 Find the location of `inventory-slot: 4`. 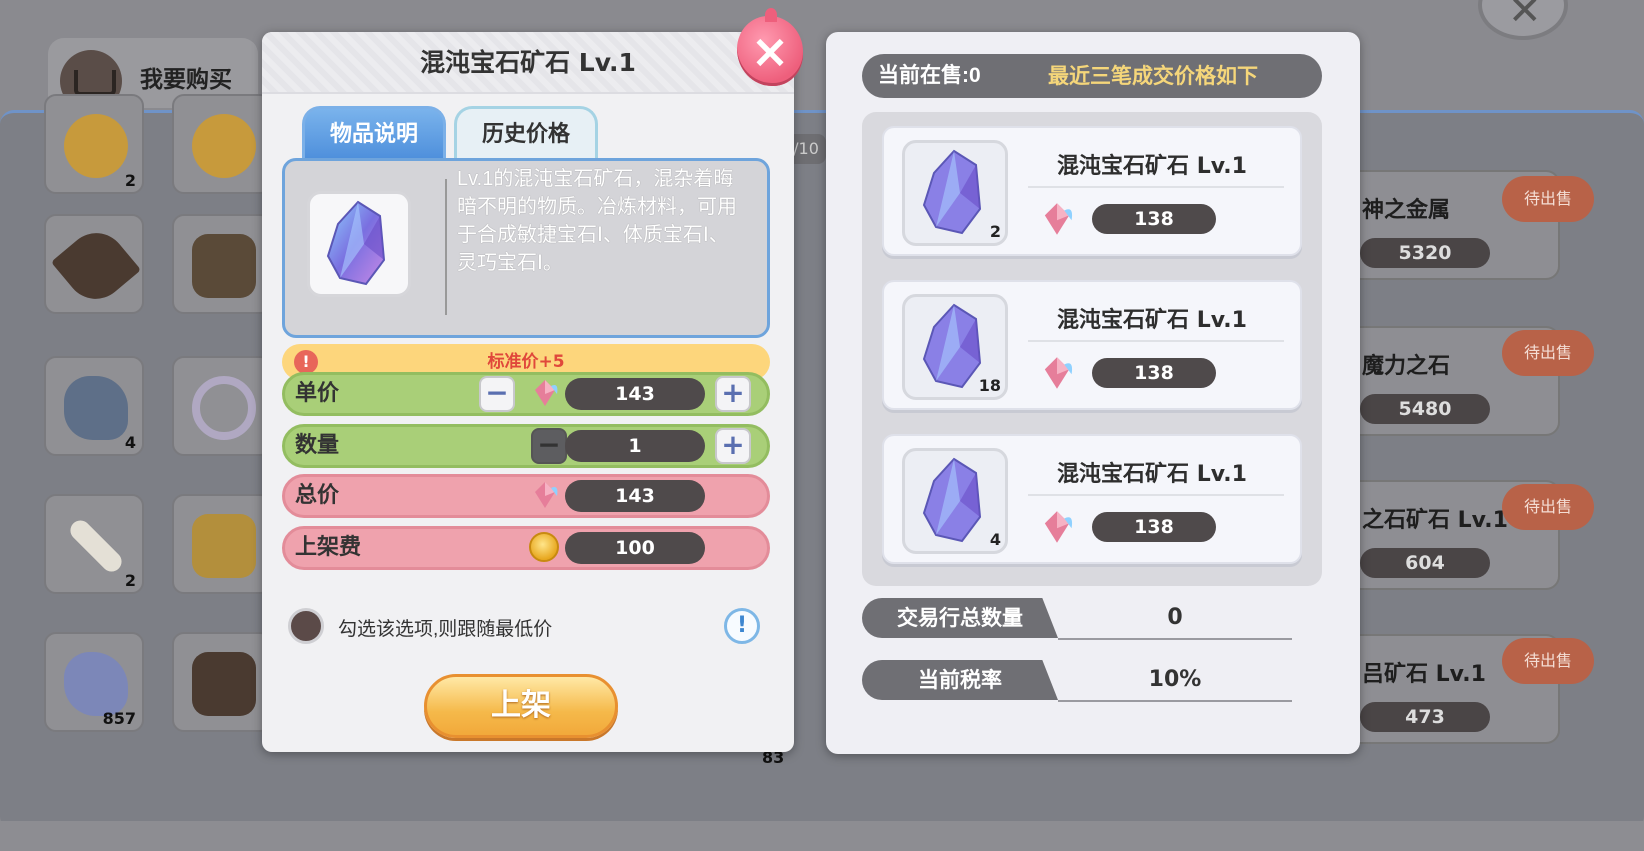

inventory-slot: 4 is located at coordinates (94, 406).